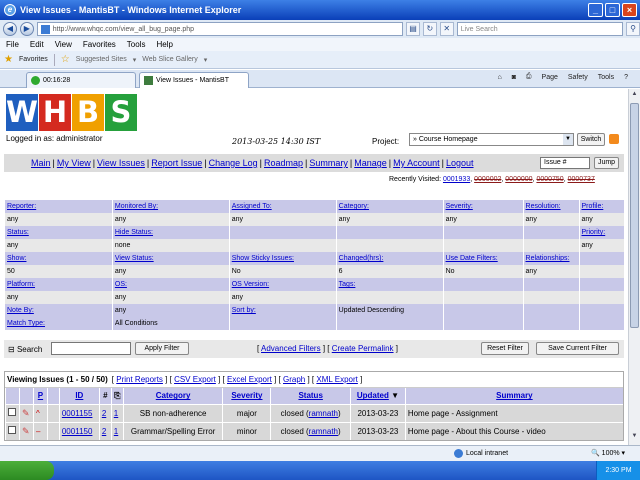 This screenshot has height=480, width=640. I want to click on col-category: Category, so click(173, 395).